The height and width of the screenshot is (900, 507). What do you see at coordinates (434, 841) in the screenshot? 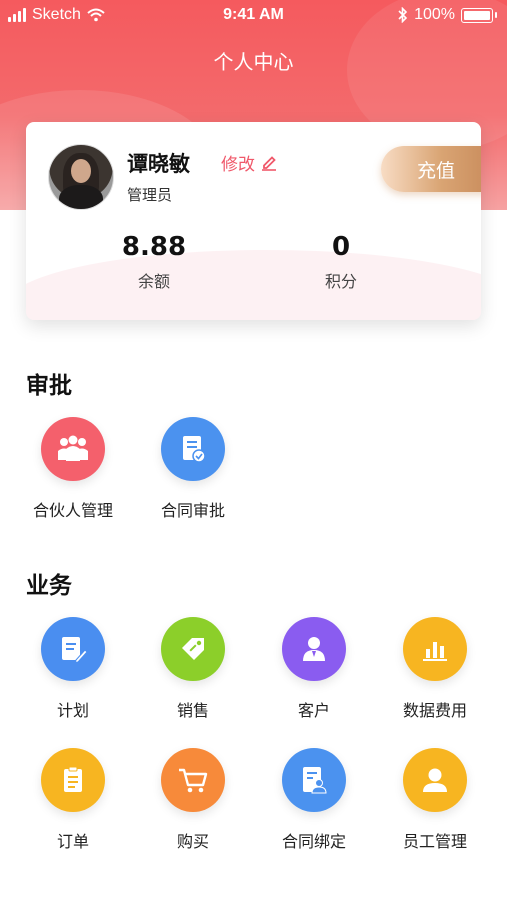
I see `business-item-label: 员工管理` at bounding box center [434, 841].